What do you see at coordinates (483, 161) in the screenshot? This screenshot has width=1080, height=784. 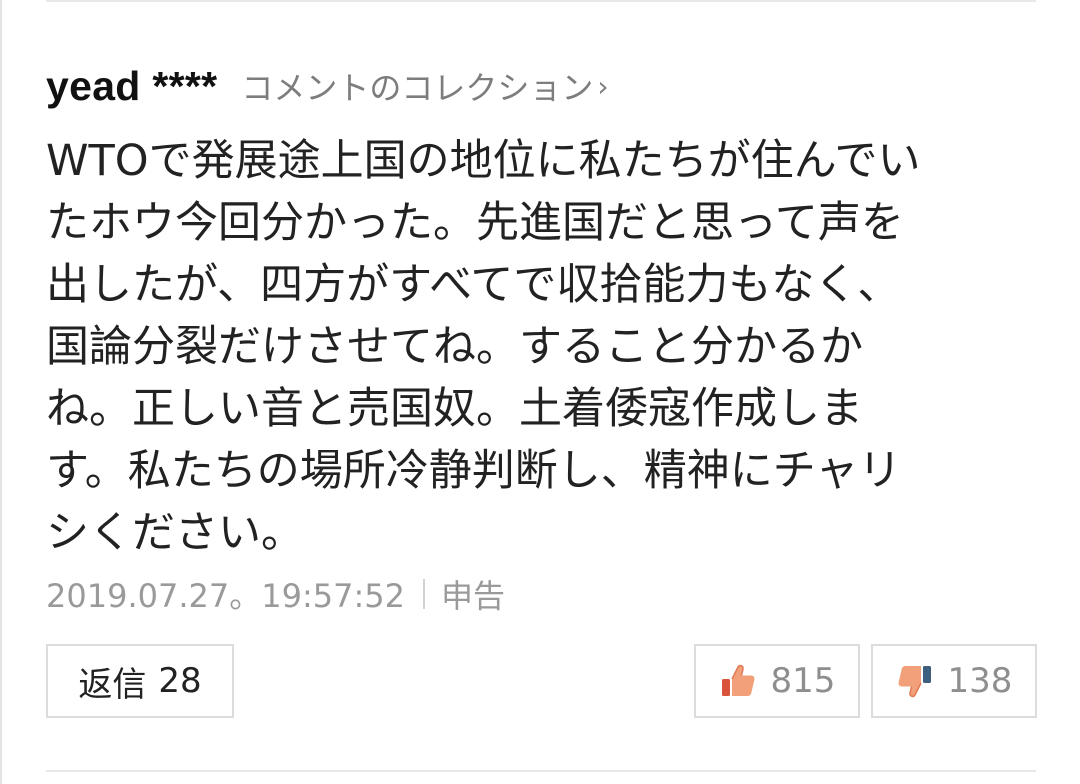 I see `comment-line: WTOで発展途上国の地位に私たちが住んでい` at bounding box center [483, 161].